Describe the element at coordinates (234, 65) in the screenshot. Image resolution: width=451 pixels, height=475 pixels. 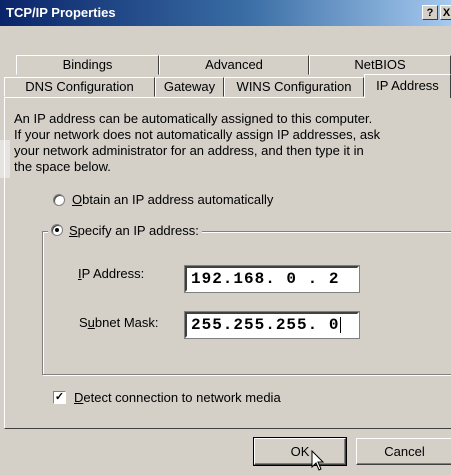
I see `tab-advanced: Advanced` at that location.